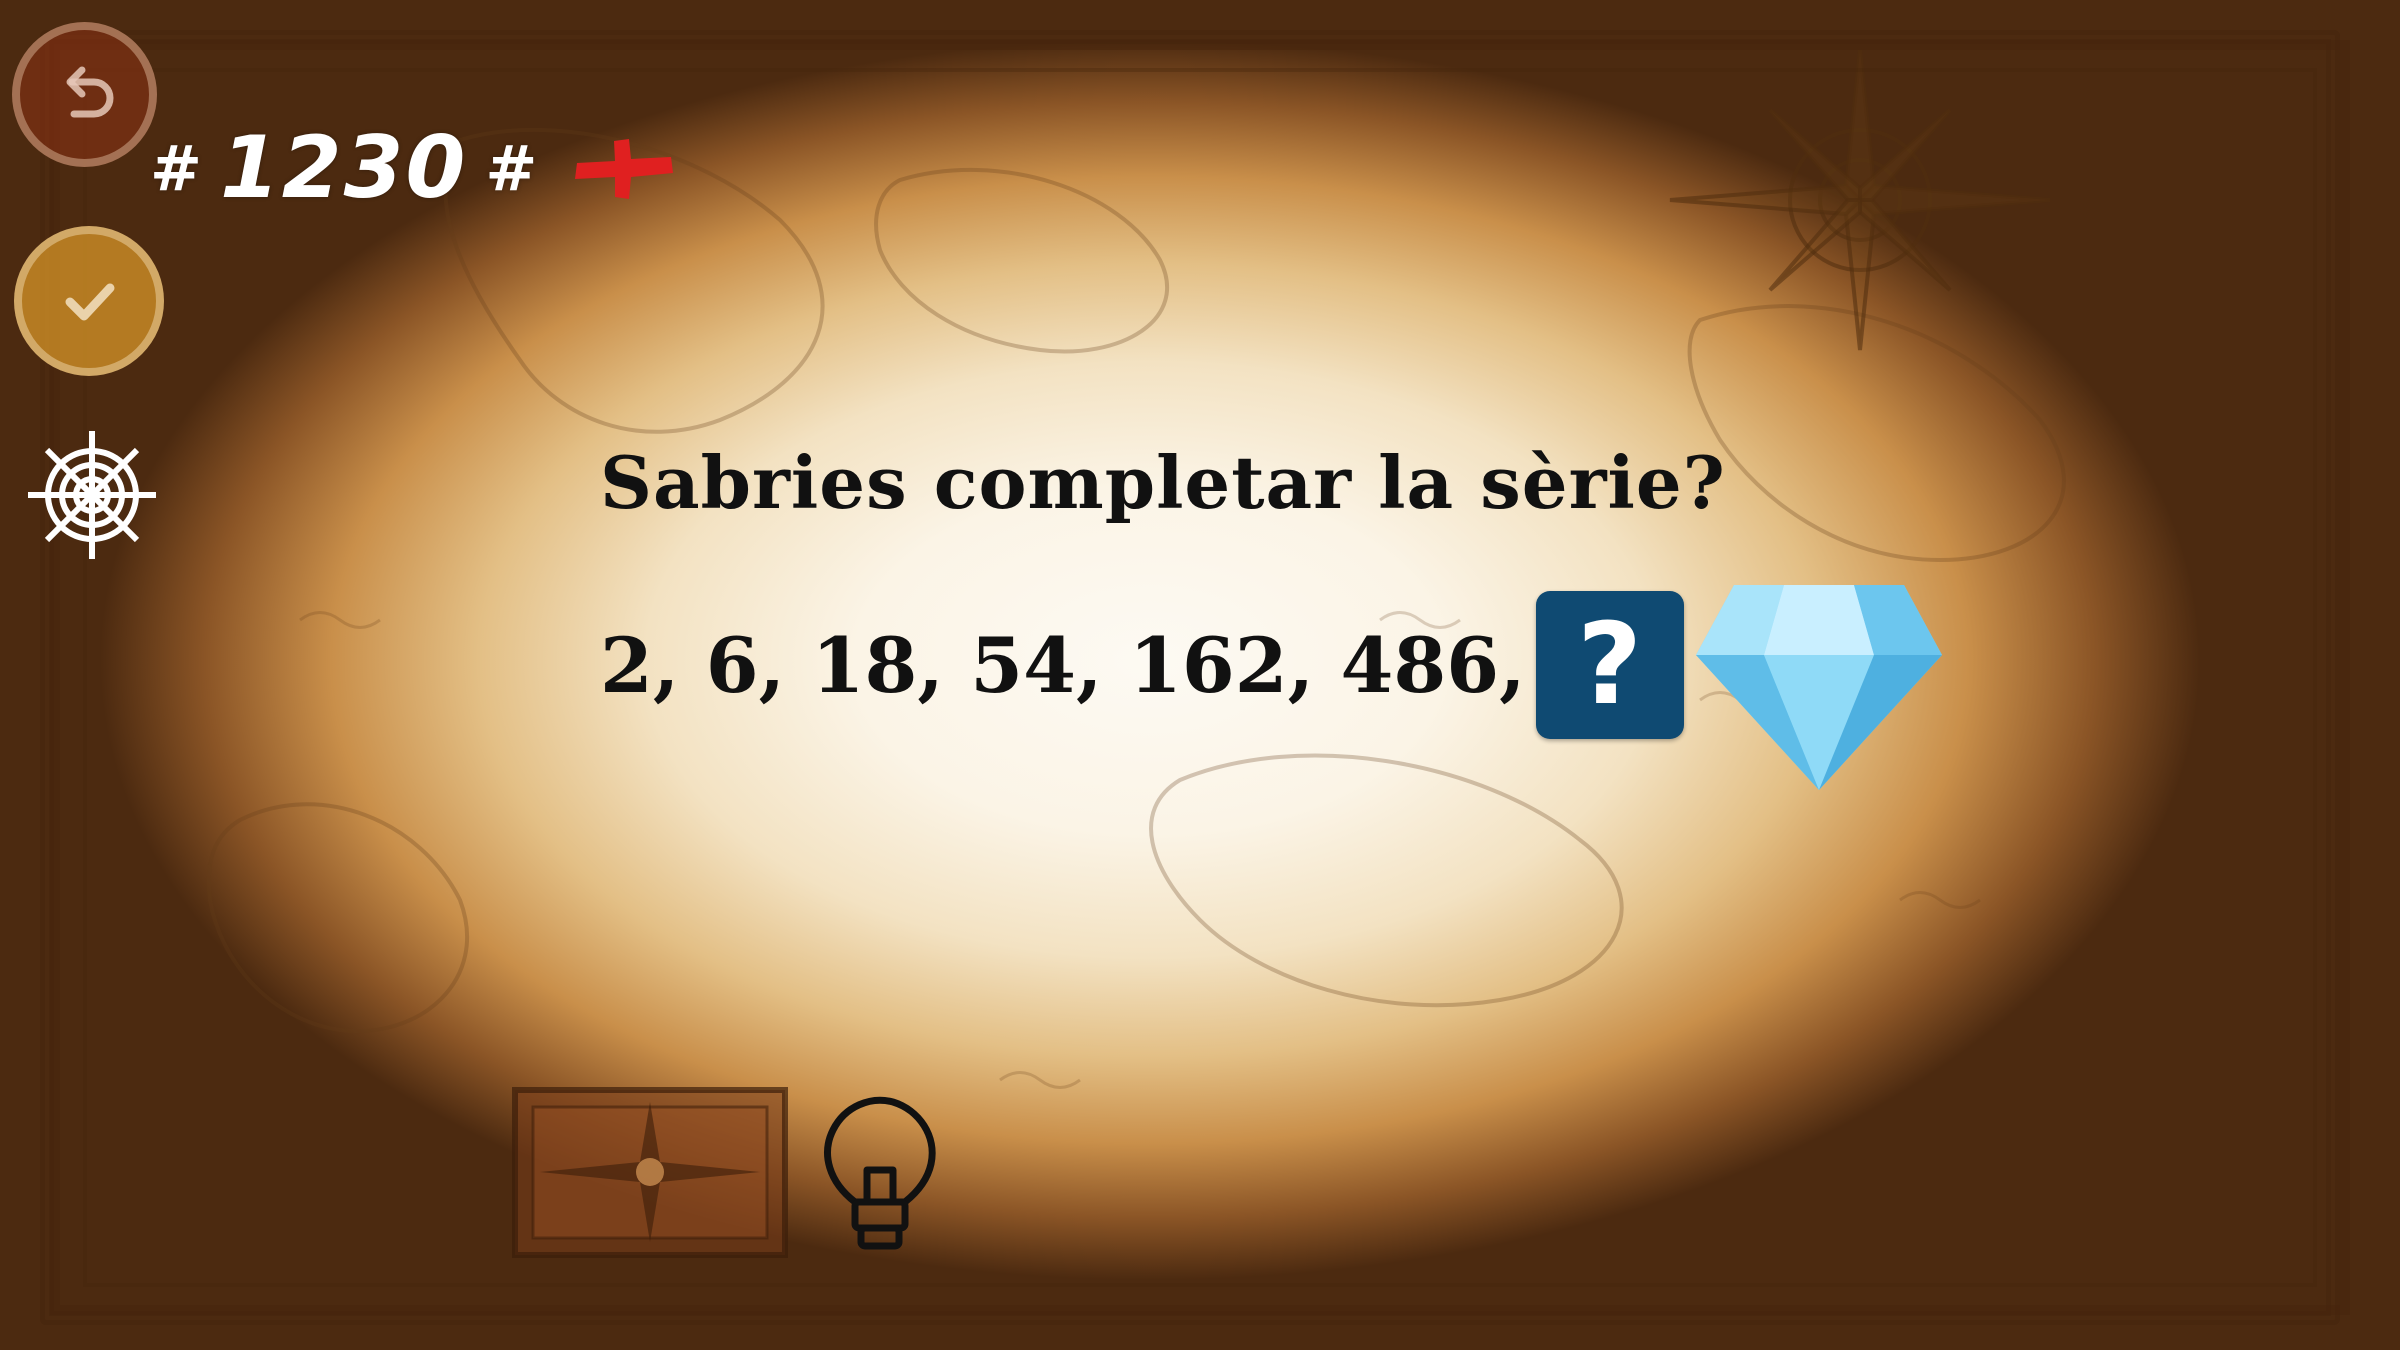 This screenshot has width=2400, height=1350. I want to click on settings-button, so click(92, 495).